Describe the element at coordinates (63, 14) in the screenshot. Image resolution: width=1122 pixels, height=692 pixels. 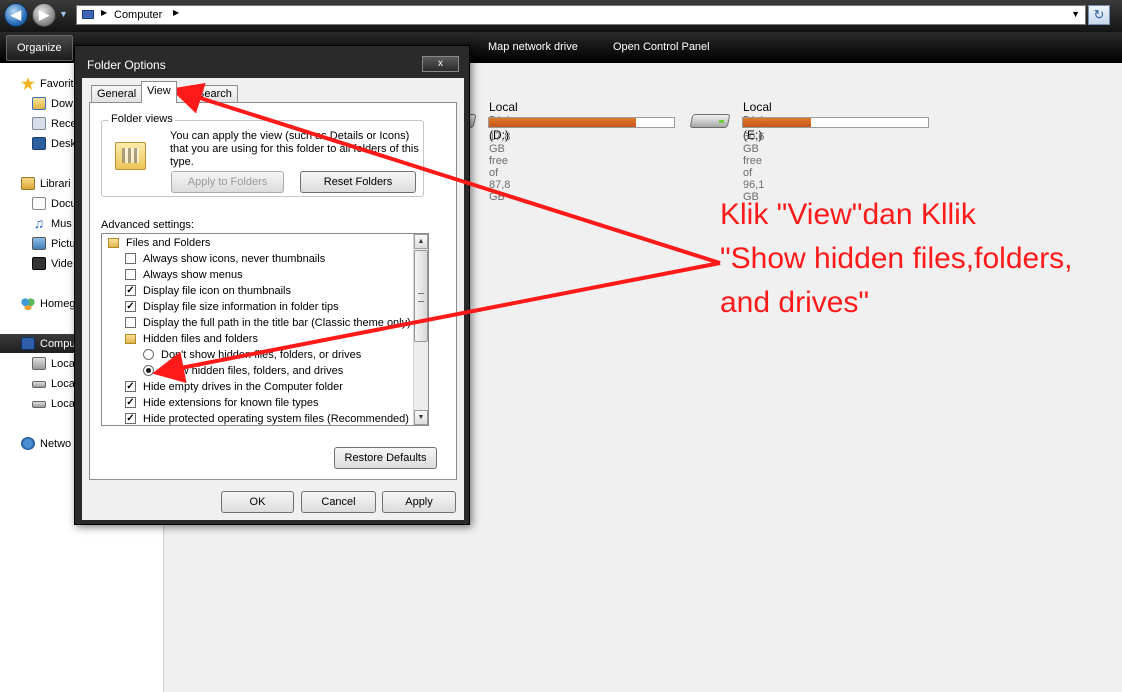
I see `recent-pages-dropdown-icon: ▼` at that location.